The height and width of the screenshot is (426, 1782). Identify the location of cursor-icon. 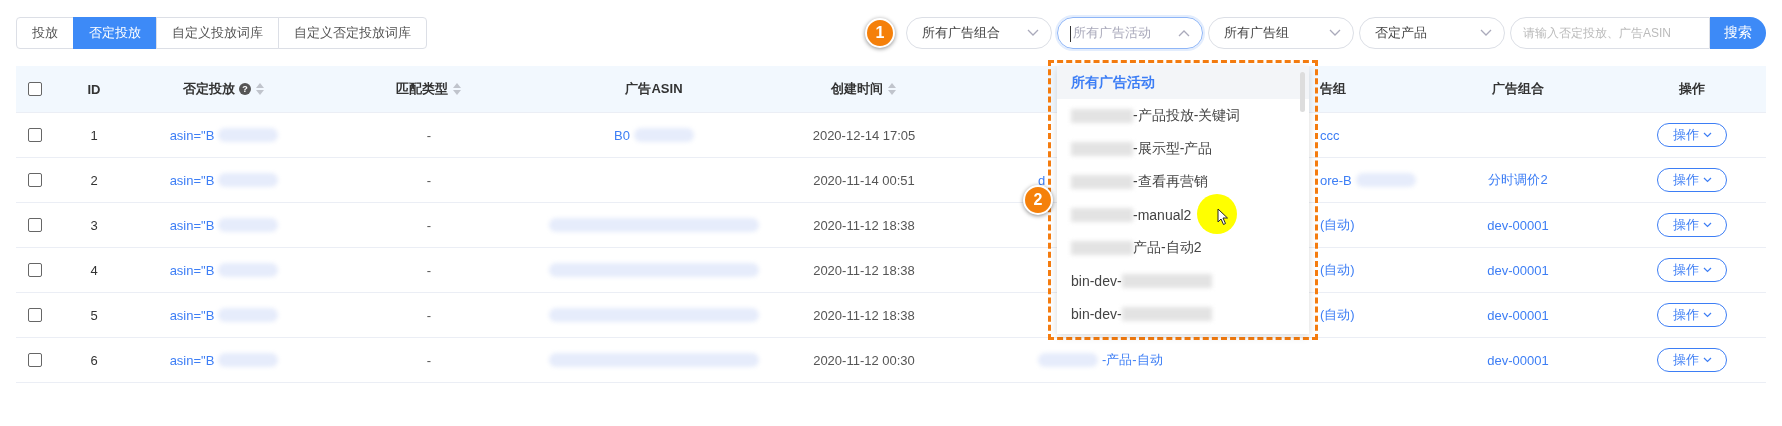
(1223, 217).